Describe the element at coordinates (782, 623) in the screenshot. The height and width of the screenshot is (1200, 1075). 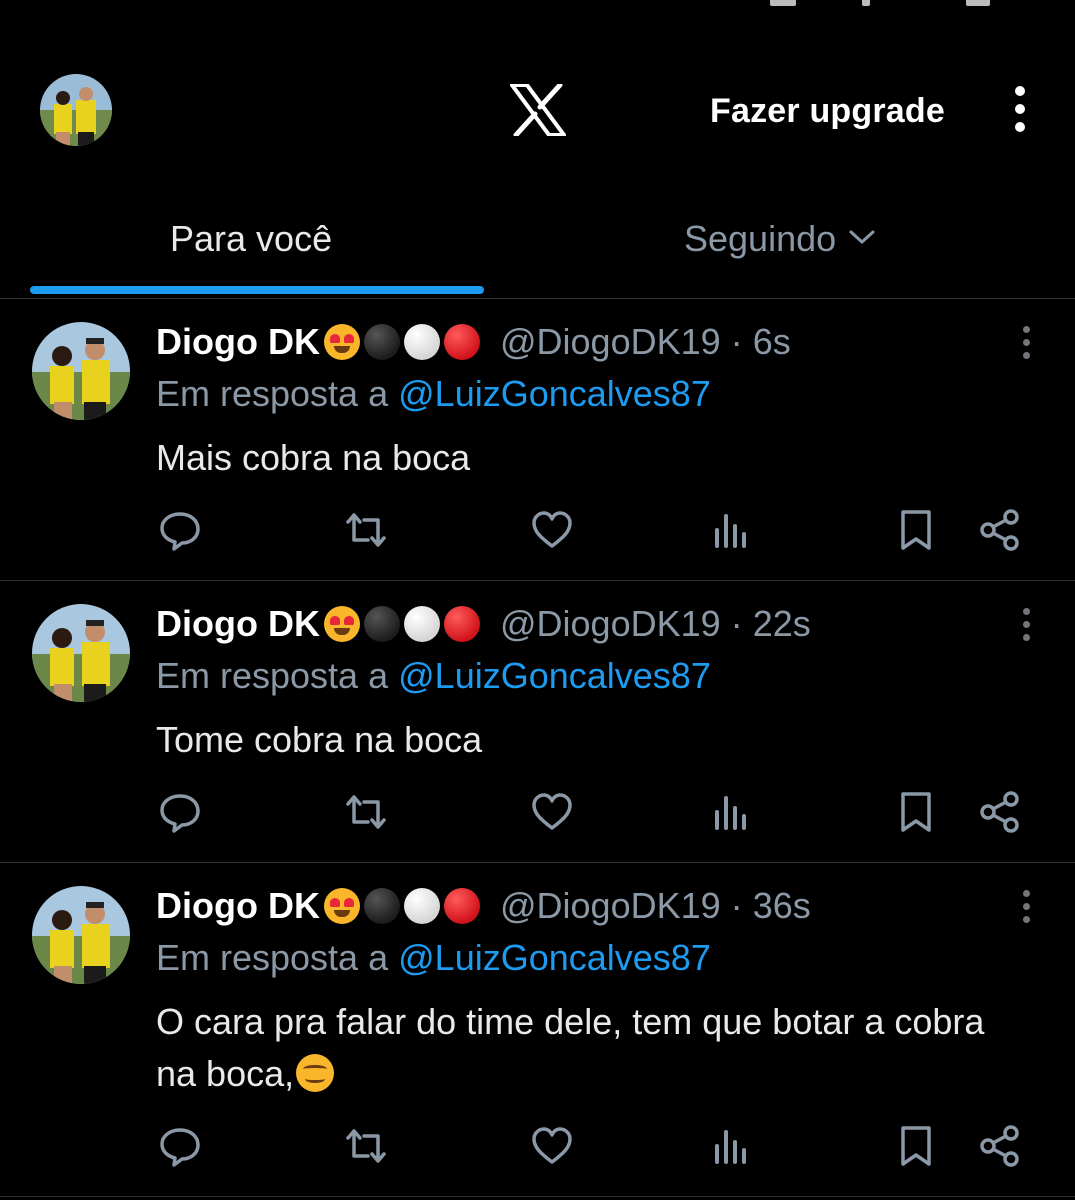
I see `timestamp: 22s` at that location.